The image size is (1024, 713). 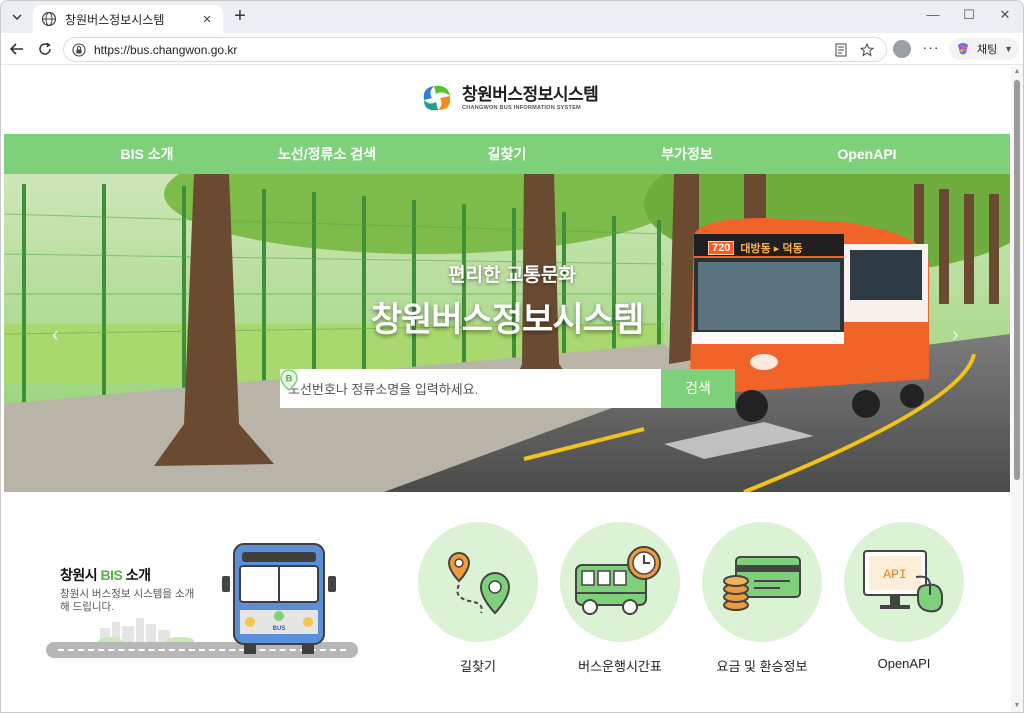 What do you see at coordinates (530, 94) in the screenshot?
I see `site-title: 창원버스정보시스템` at bounding box center [530, 94].